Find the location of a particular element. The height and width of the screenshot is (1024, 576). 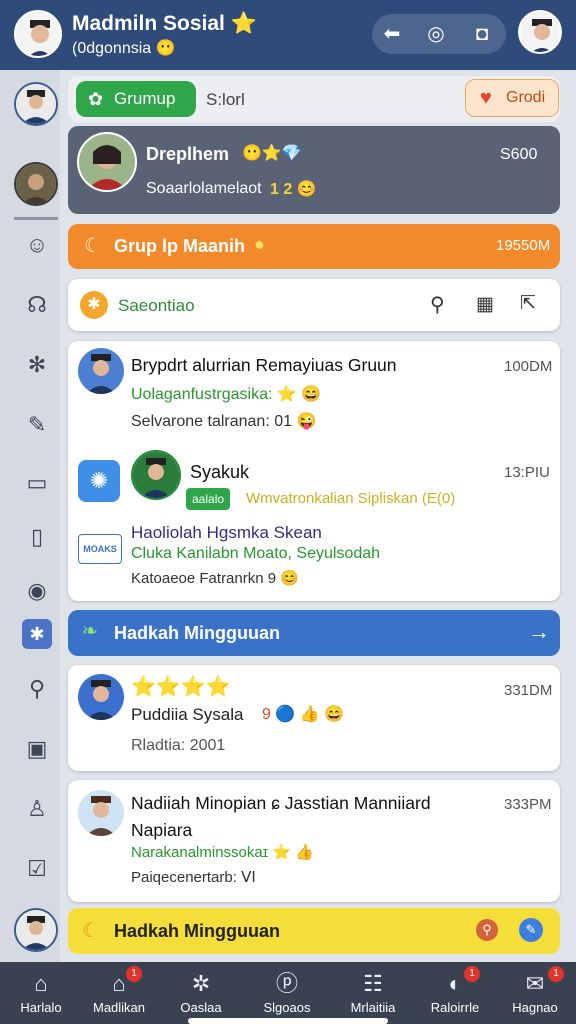

pin-icon: ⚲ is located at coordinates (37, 689).